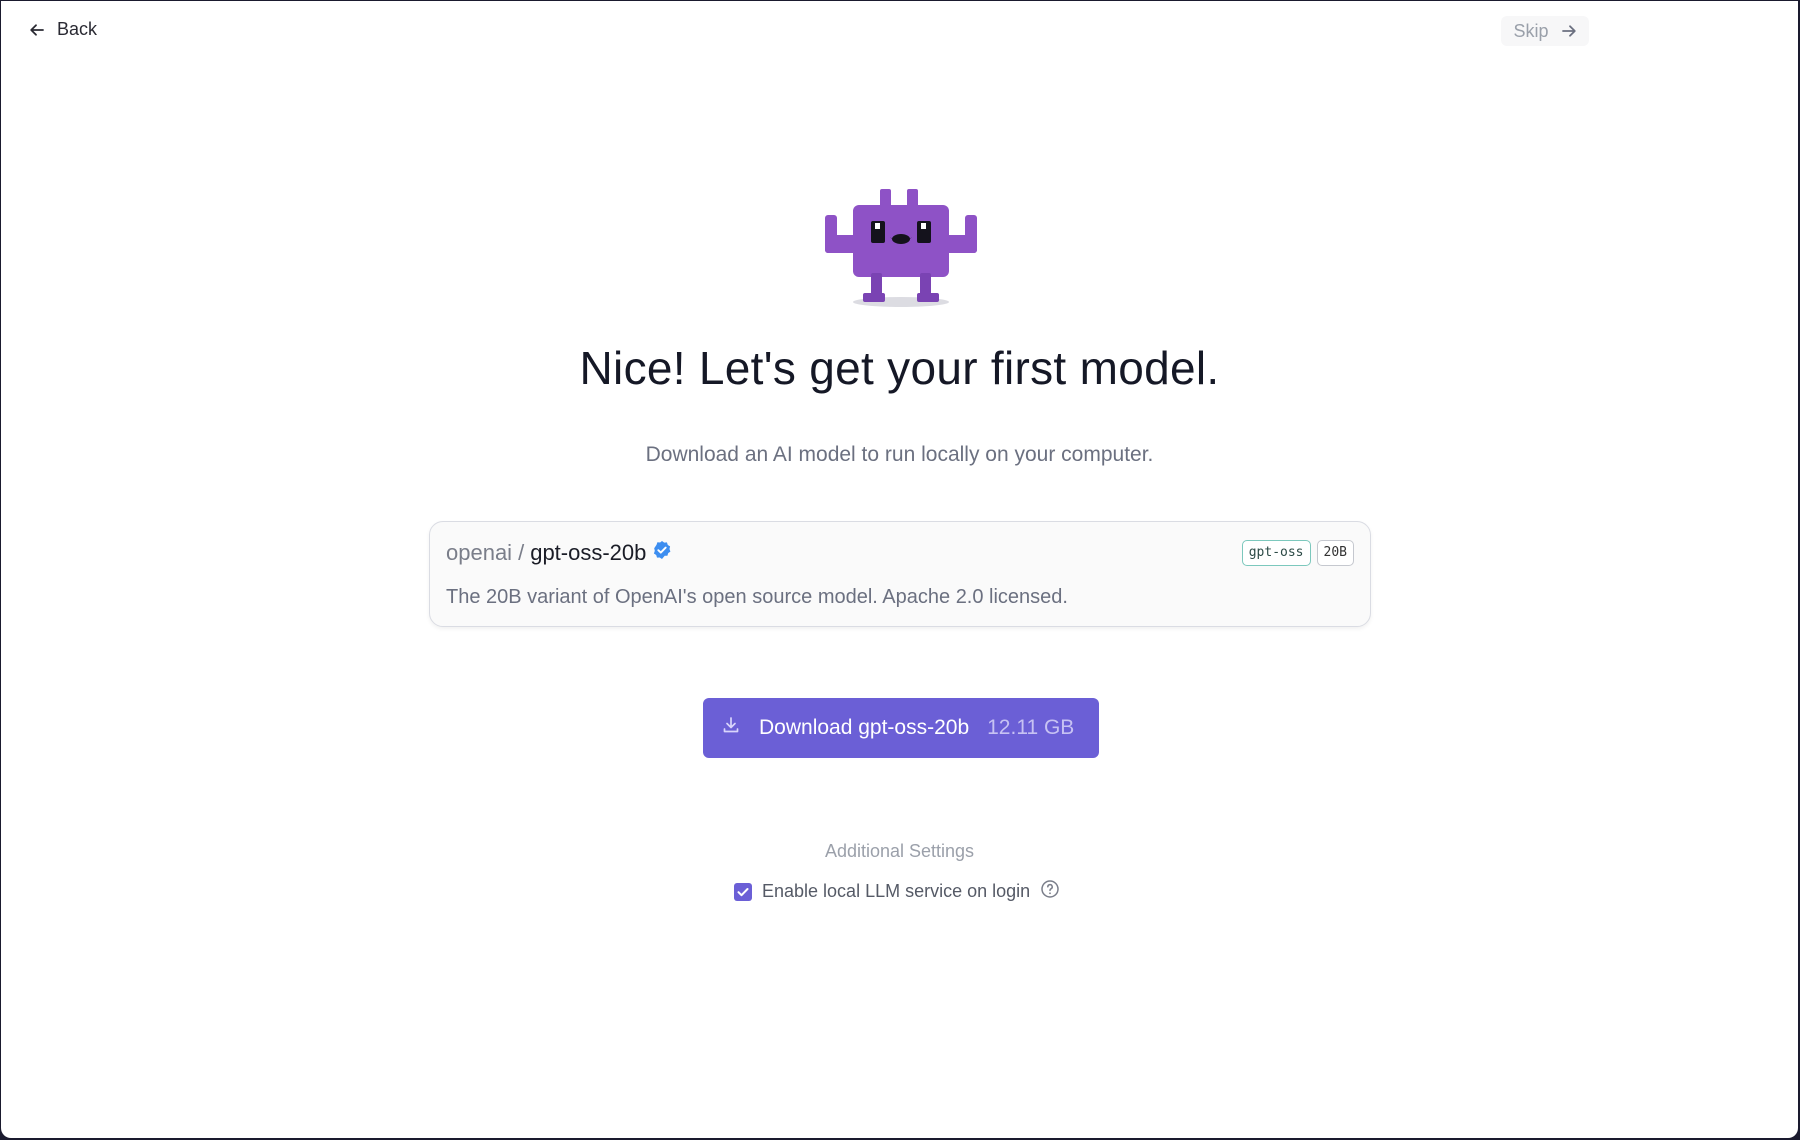 This screenshot has width=1800, height=1140. I want to click on model-title: openai / gpt-oss-20b, so click(559, 553).